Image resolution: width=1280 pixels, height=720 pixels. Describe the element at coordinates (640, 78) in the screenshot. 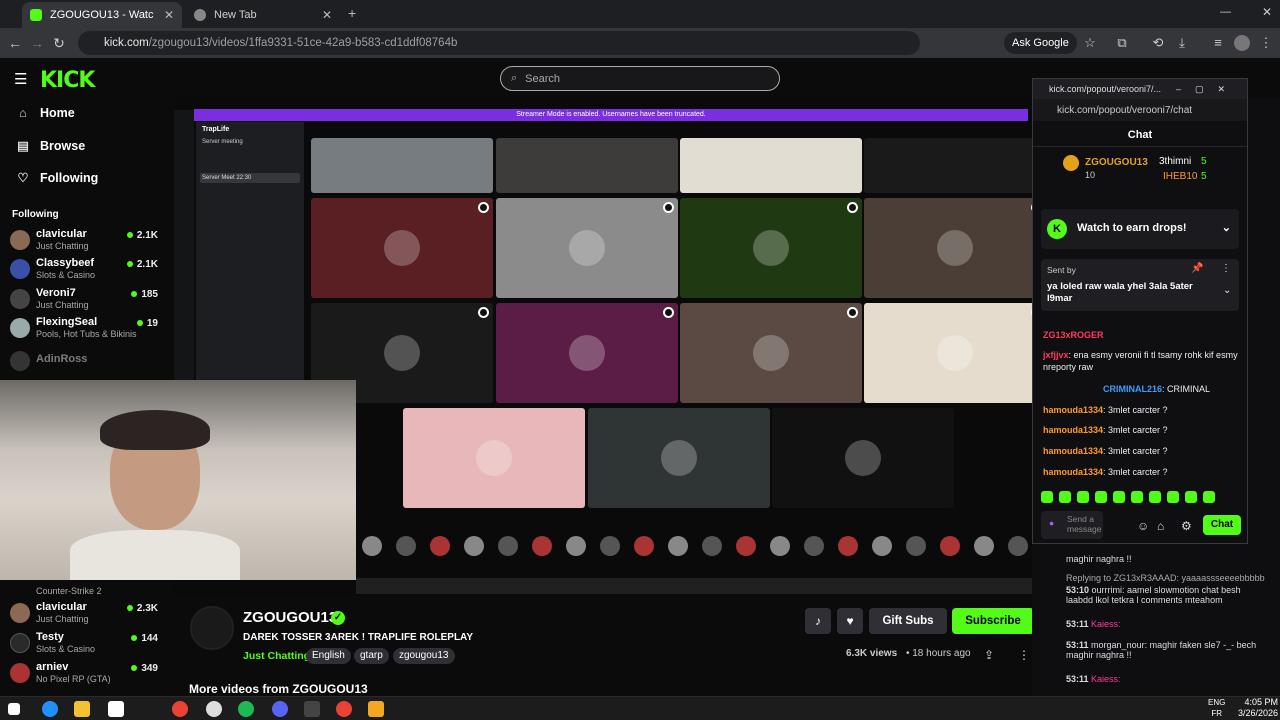

I see `search-input: ⌕ Search` at that location.